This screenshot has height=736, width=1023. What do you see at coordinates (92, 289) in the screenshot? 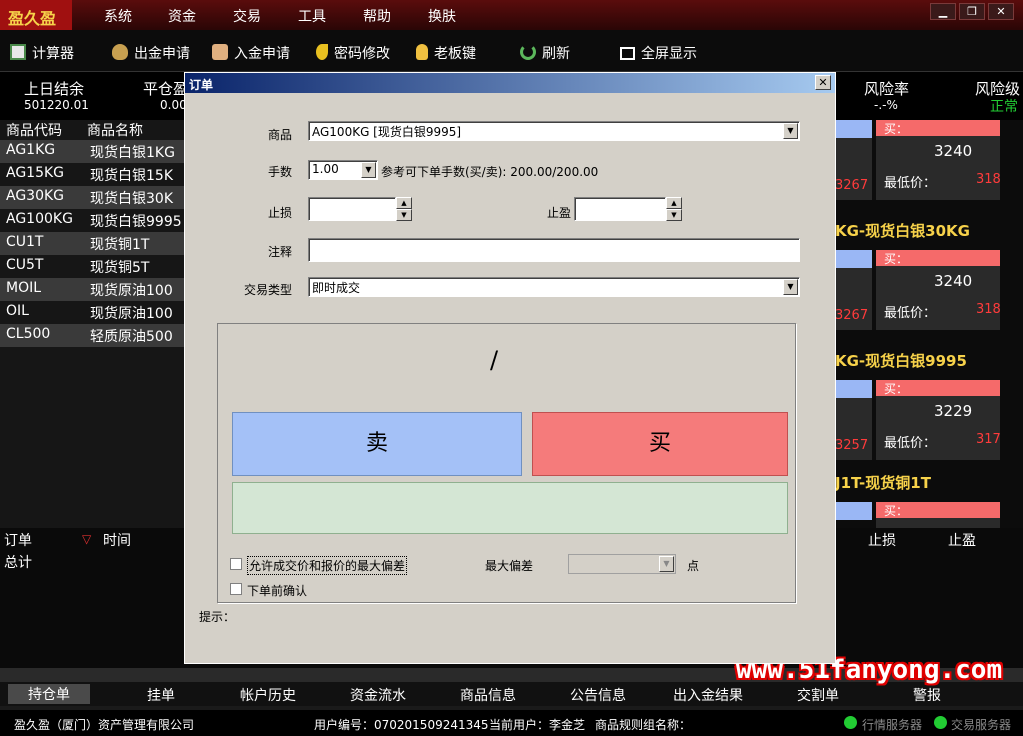
I see `quote-row: MOIL 现货原油100` at bounding box center [92, 289].